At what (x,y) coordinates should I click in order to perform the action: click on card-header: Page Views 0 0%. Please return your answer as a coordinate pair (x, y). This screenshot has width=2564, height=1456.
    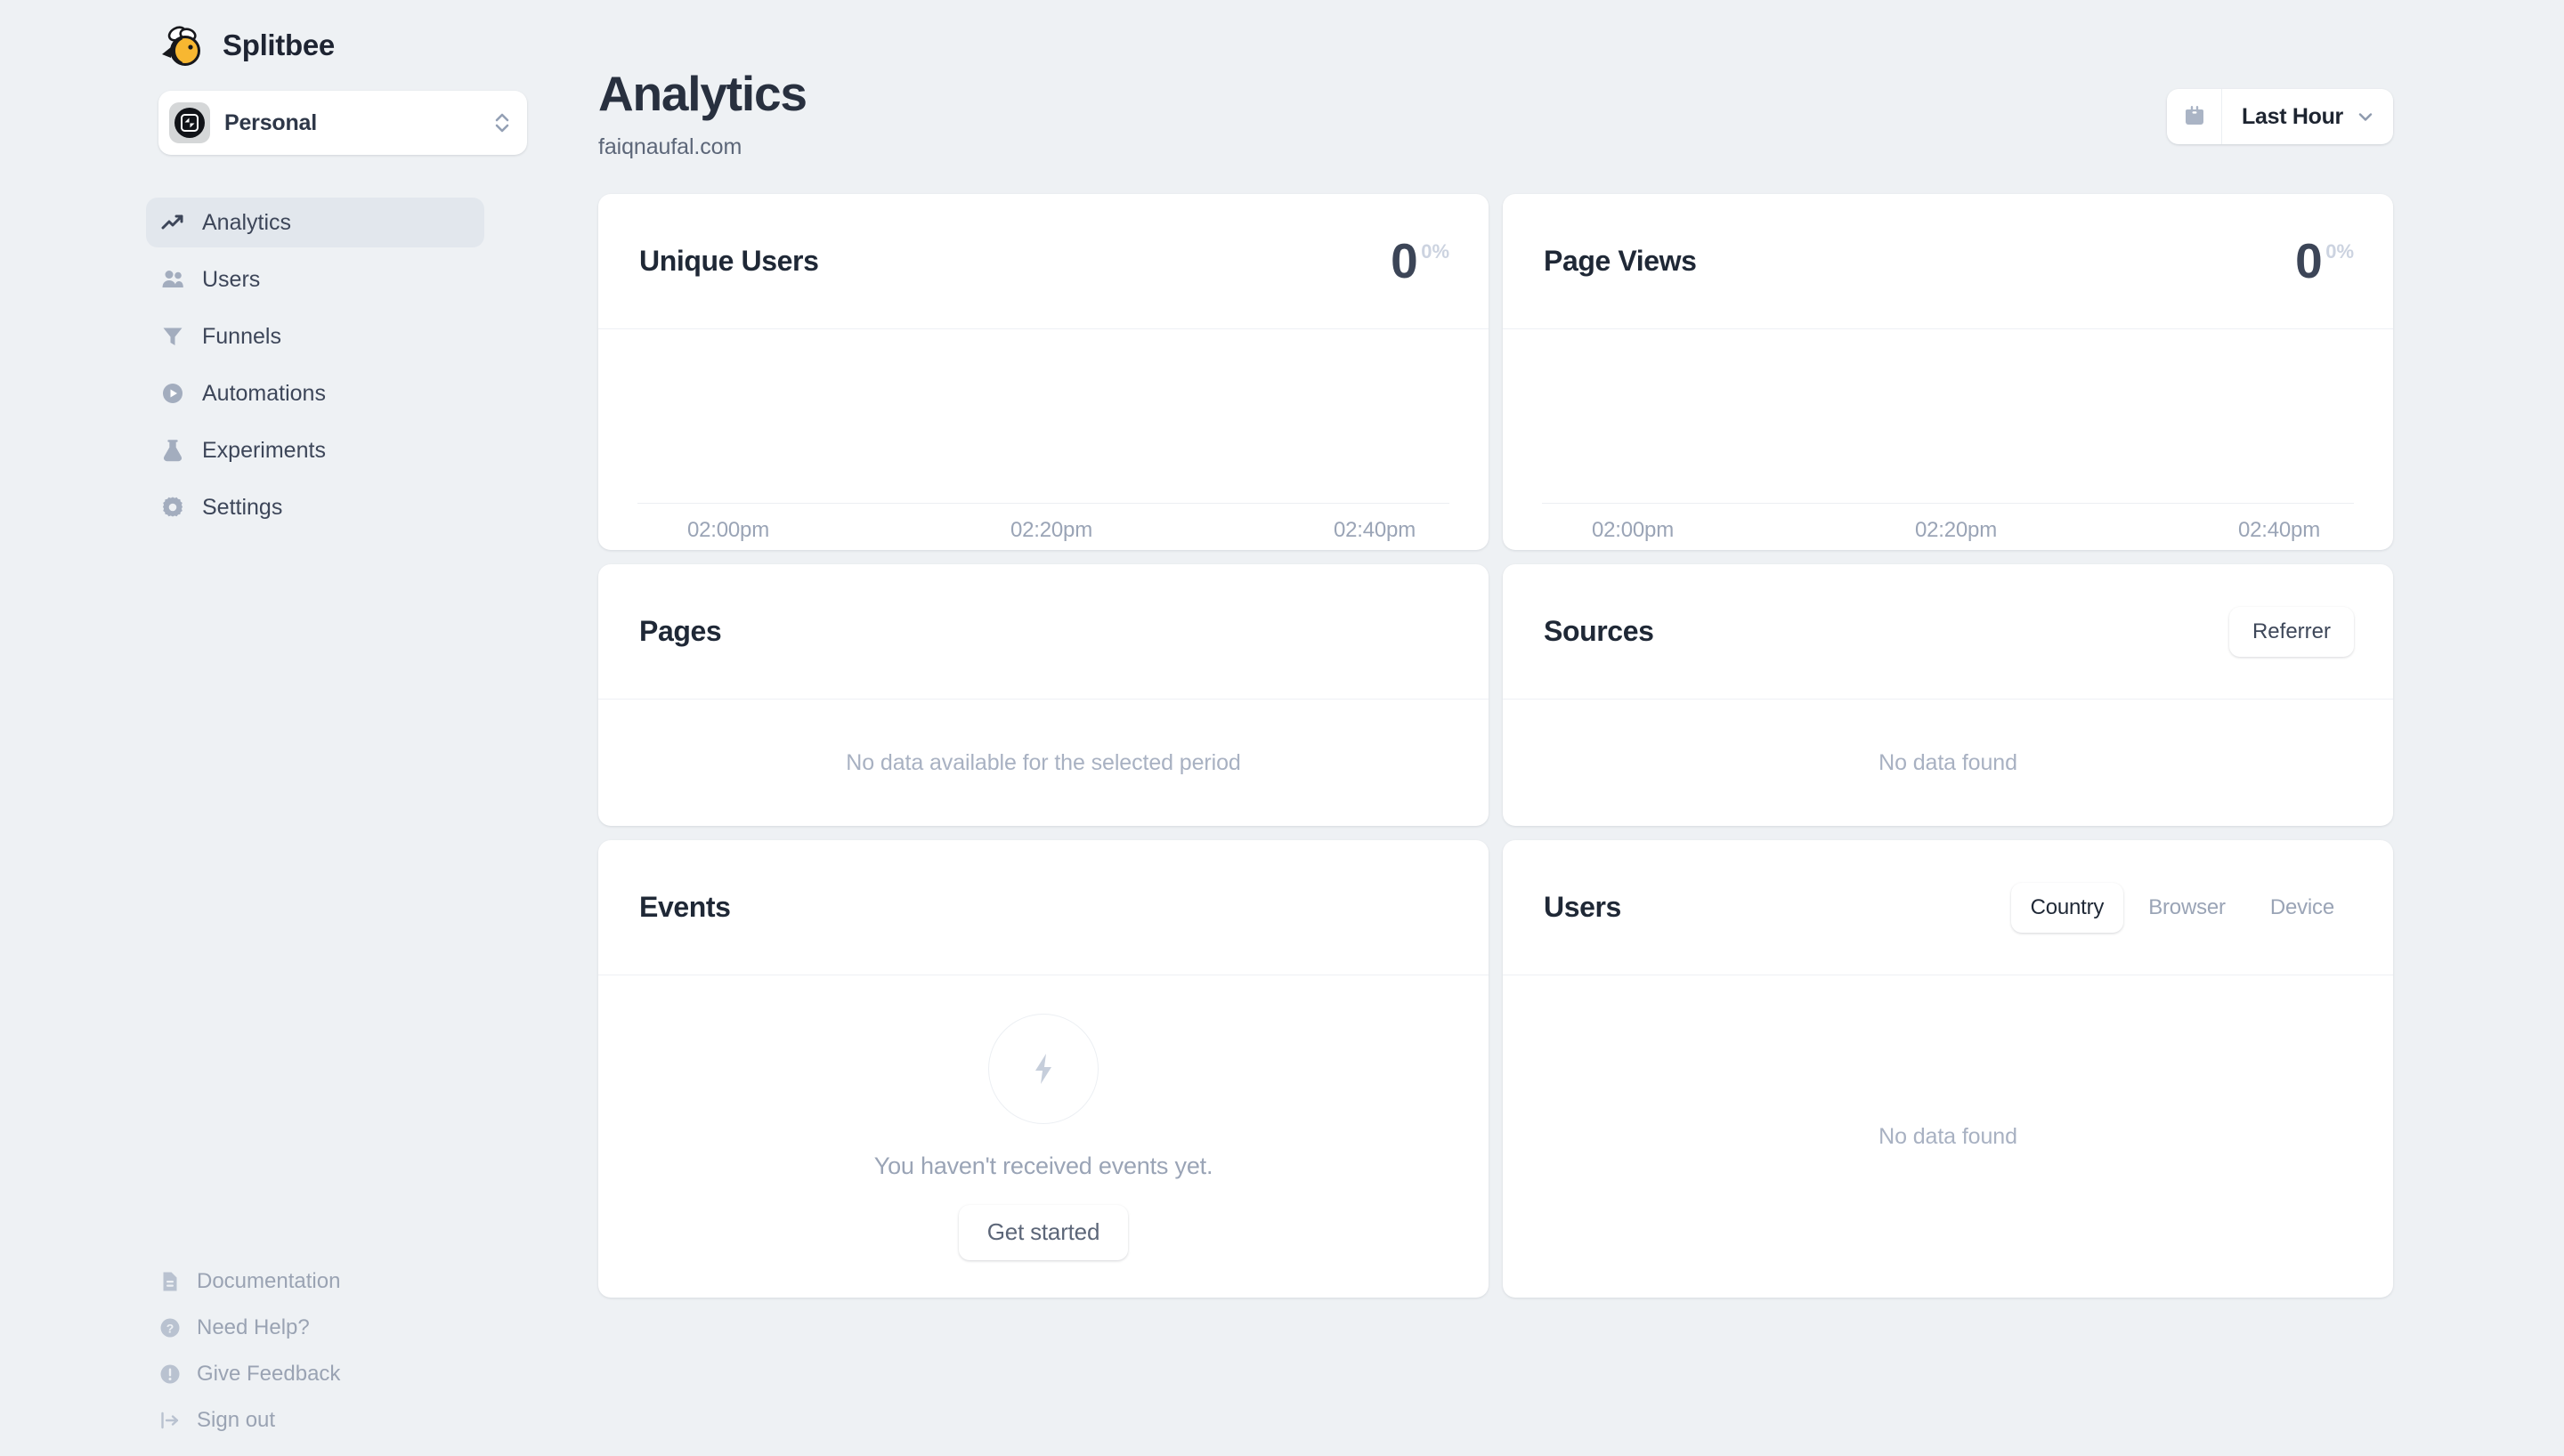
    Looking at the image, I should click on (1948, 261).